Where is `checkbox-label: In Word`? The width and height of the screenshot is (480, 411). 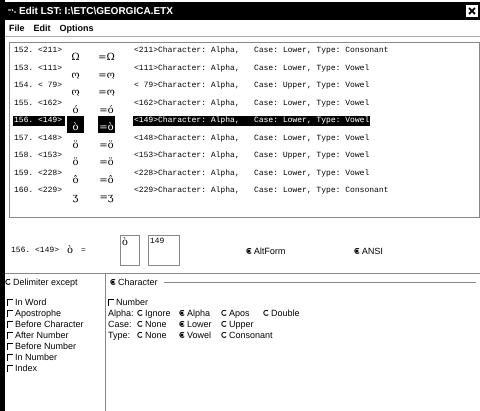 checkbox-label: In Word is located at coordinates (30, 302).